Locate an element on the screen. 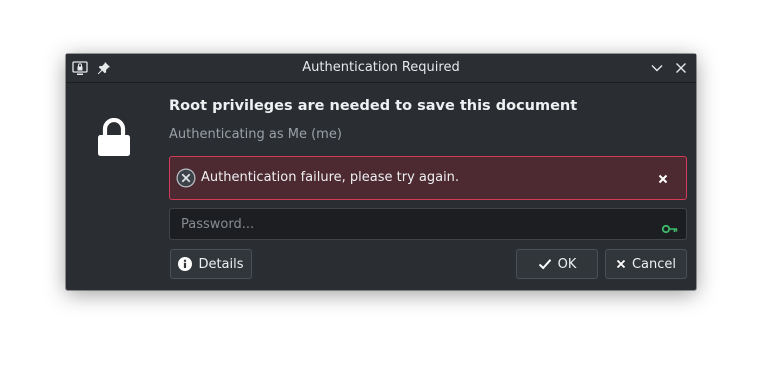  ok-button: OK is located at coordinates (557, 264).